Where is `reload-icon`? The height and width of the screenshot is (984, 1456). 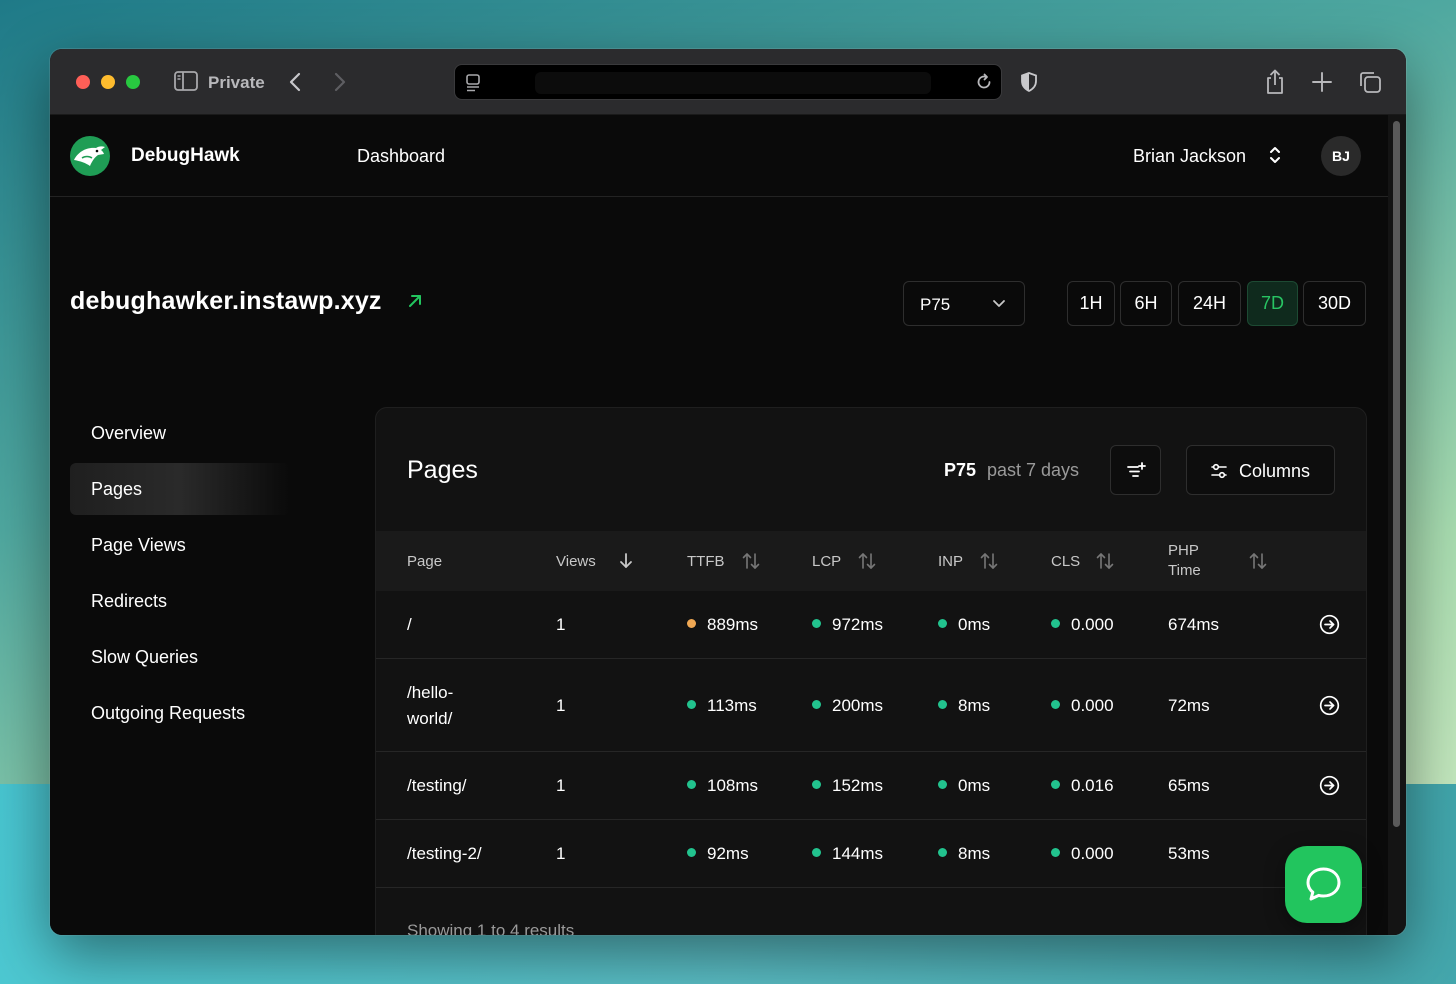
reload-icon is located at coordinates (984, 82).